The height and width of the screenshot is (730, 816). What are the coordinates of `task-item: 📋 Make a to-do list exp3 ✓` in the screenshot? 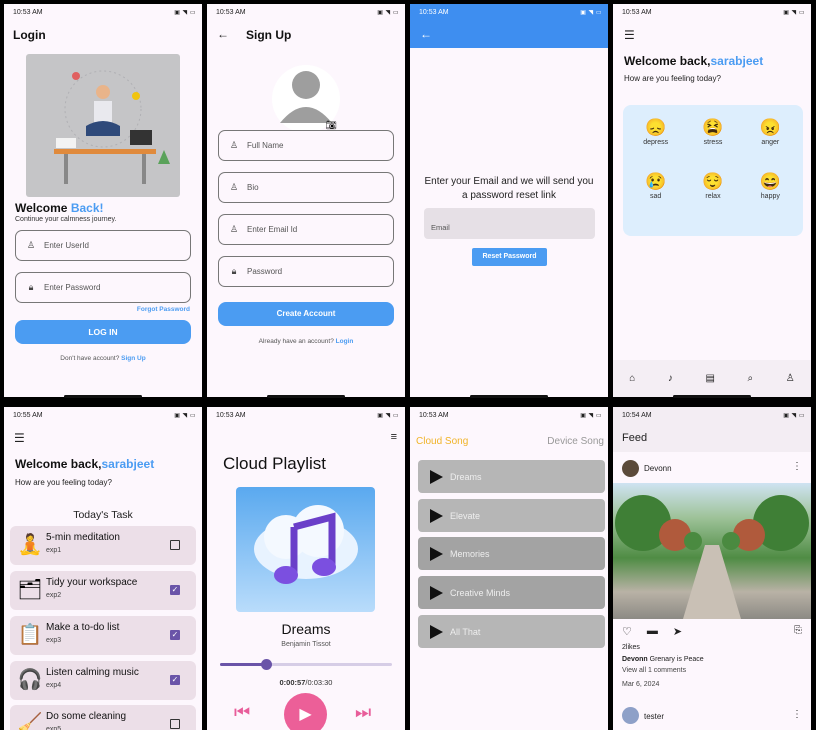 It's located at (103, 635).